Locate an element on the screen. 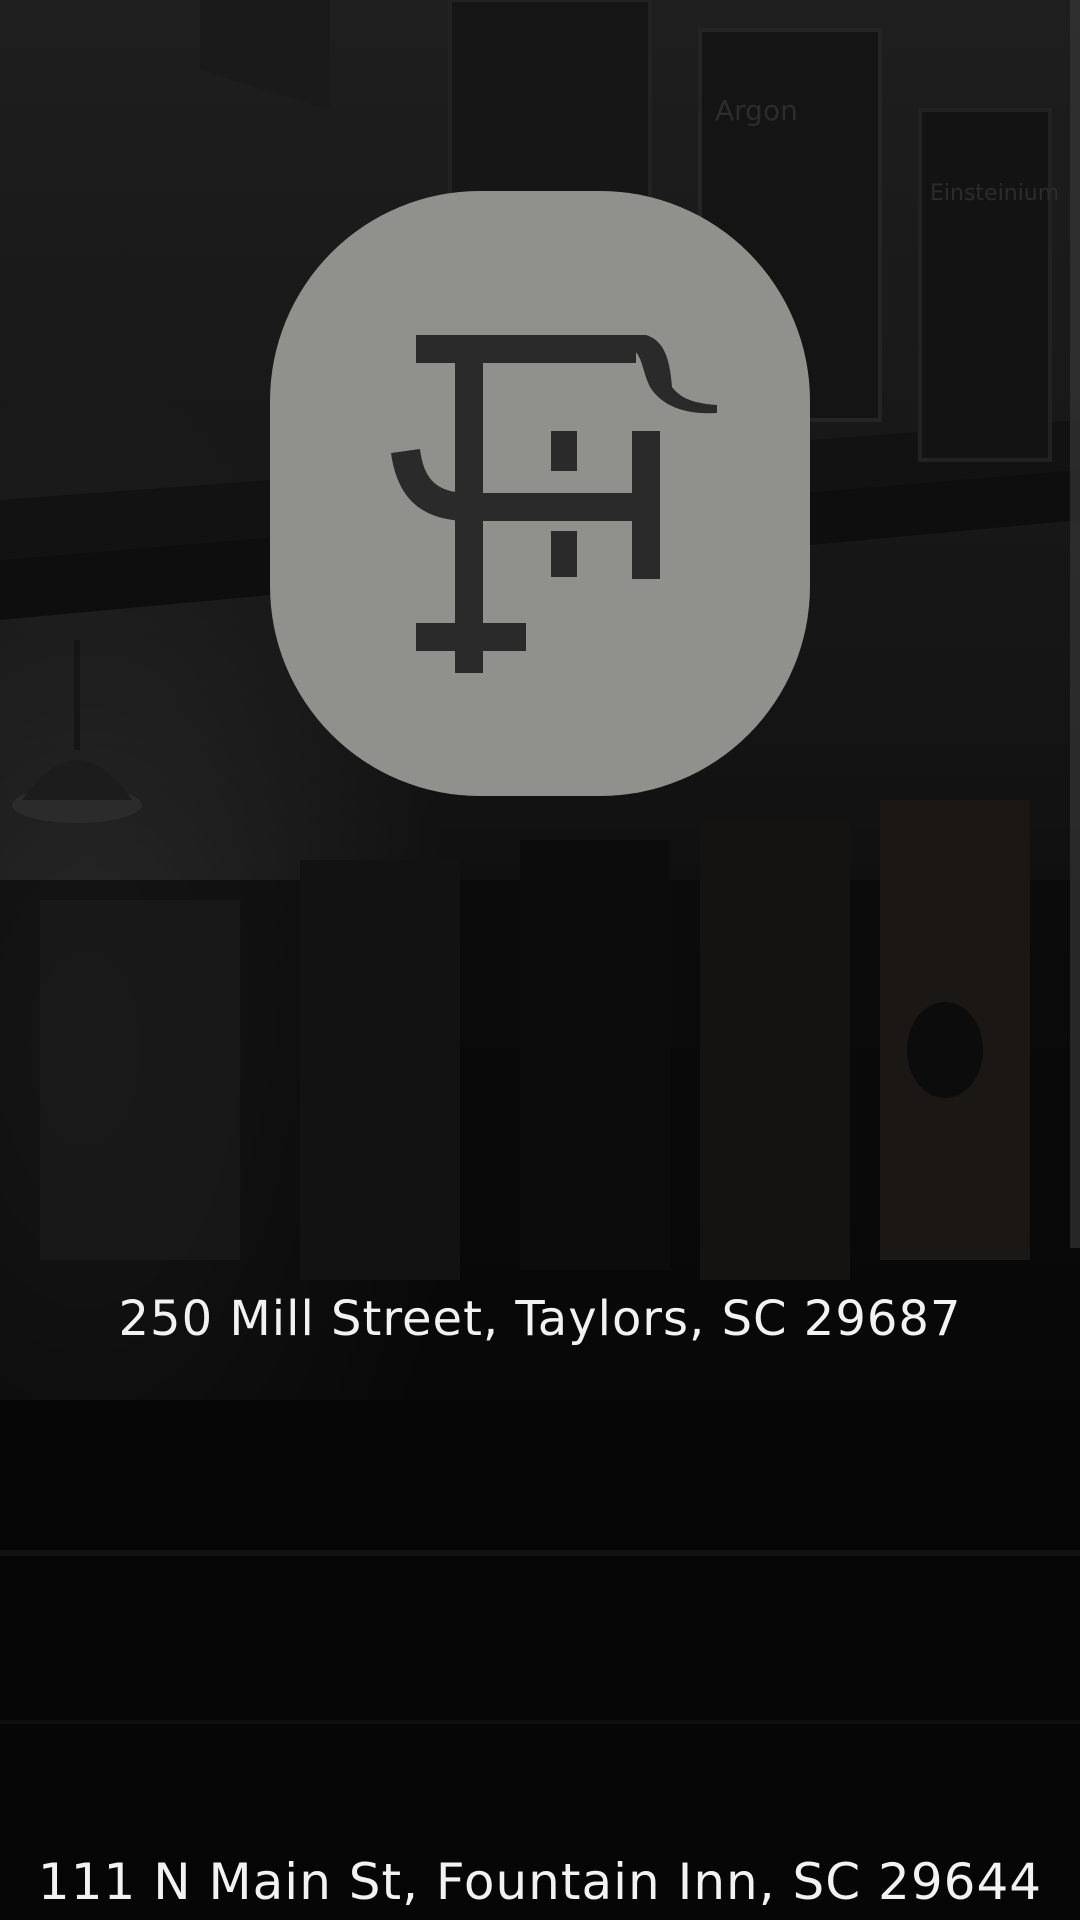 The width and height of the screenshot is (1080, 1920). svg-text: Einsteinium is located at coordinates (994, 193).